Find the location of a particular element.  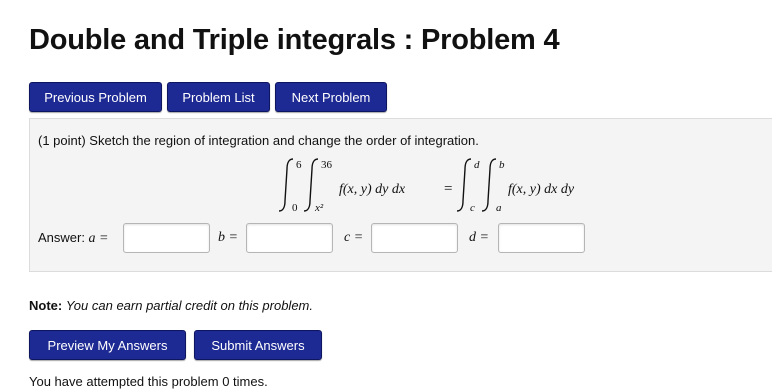

integral-sign-right-outer is located at coordinates (464, 185).